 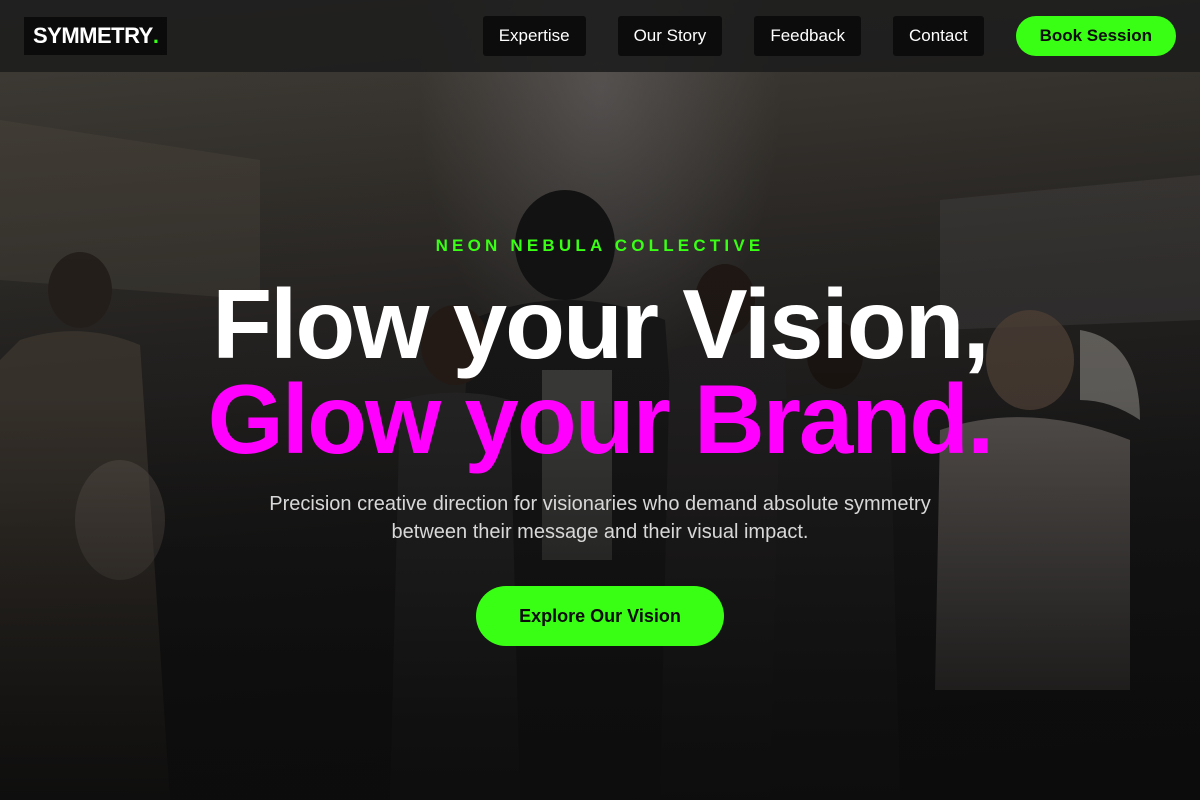 What do you see at coordinates (670, 36) in the screenshot?
I see `nav-item-our-story: Our Story` at bounding box center [670, 36].